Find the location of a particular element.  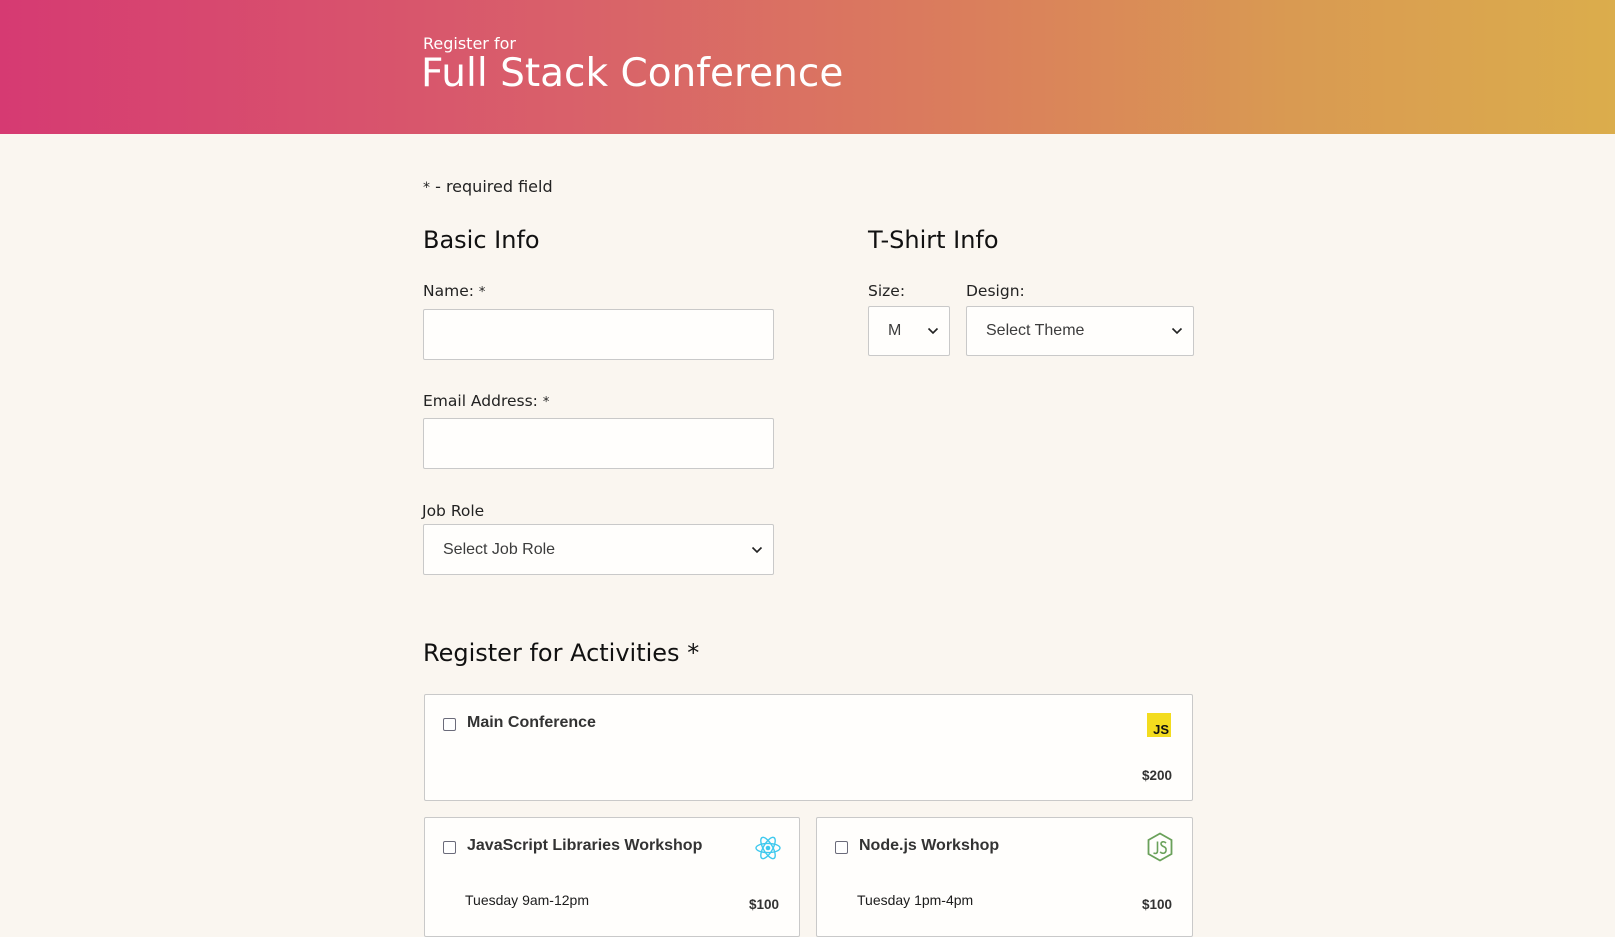

job-role-selected-value: Select Job Role is located at coordinates (499, 549).